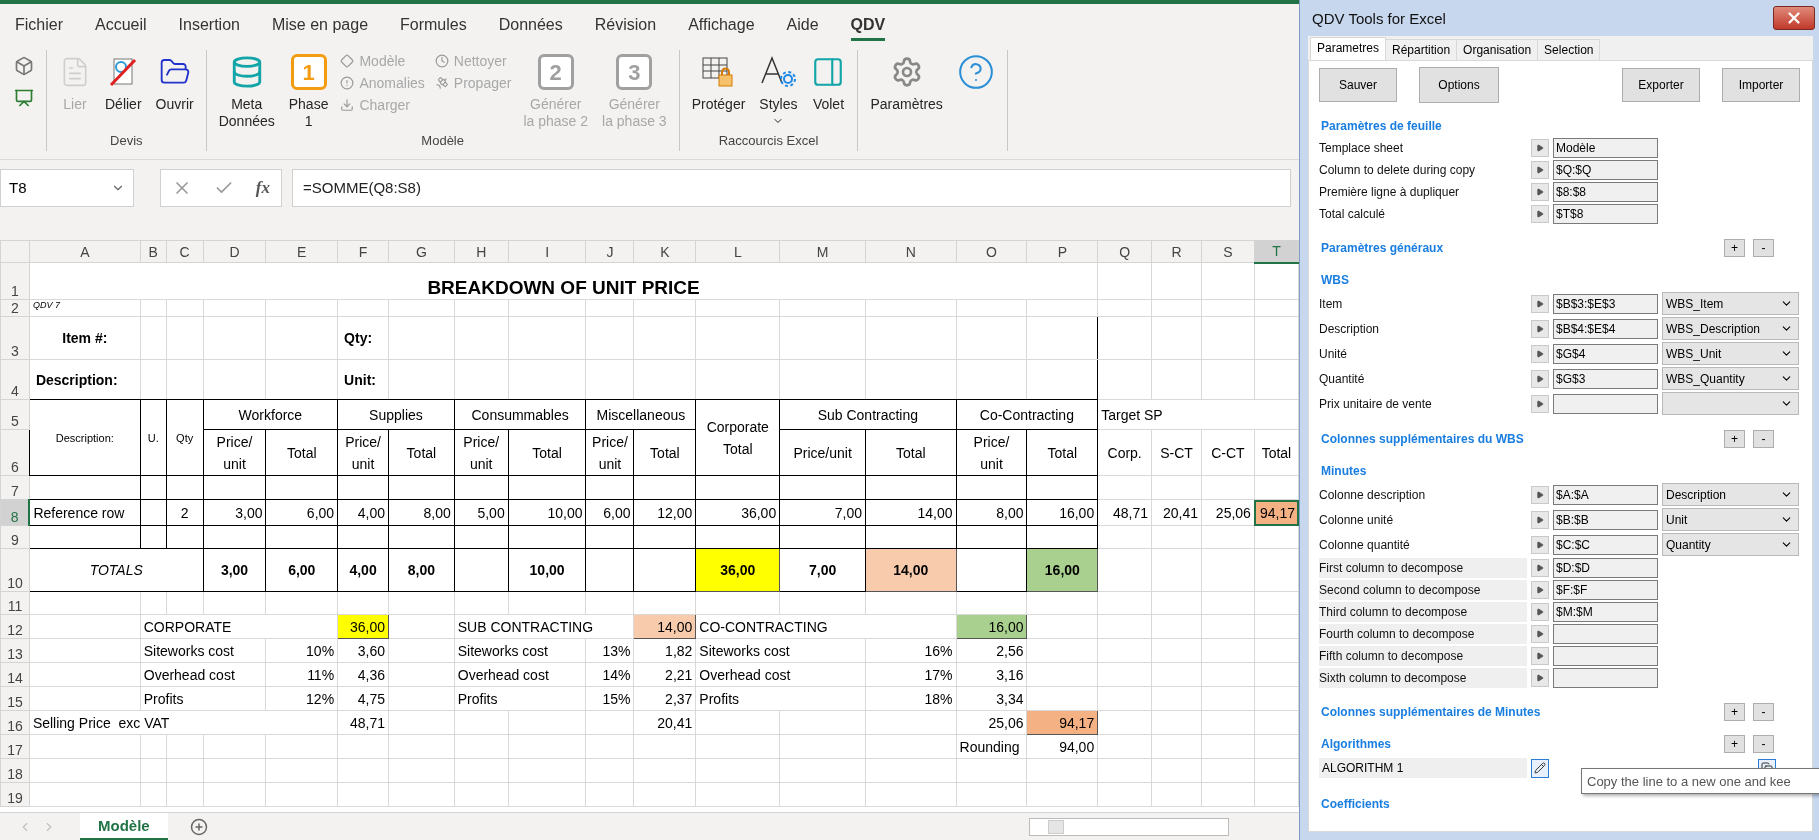 This screenshot has width=1819, height=840. Describe the element at coordinates (433, 24) in the screenshot. I see `menu-tab: Formules` at that location.